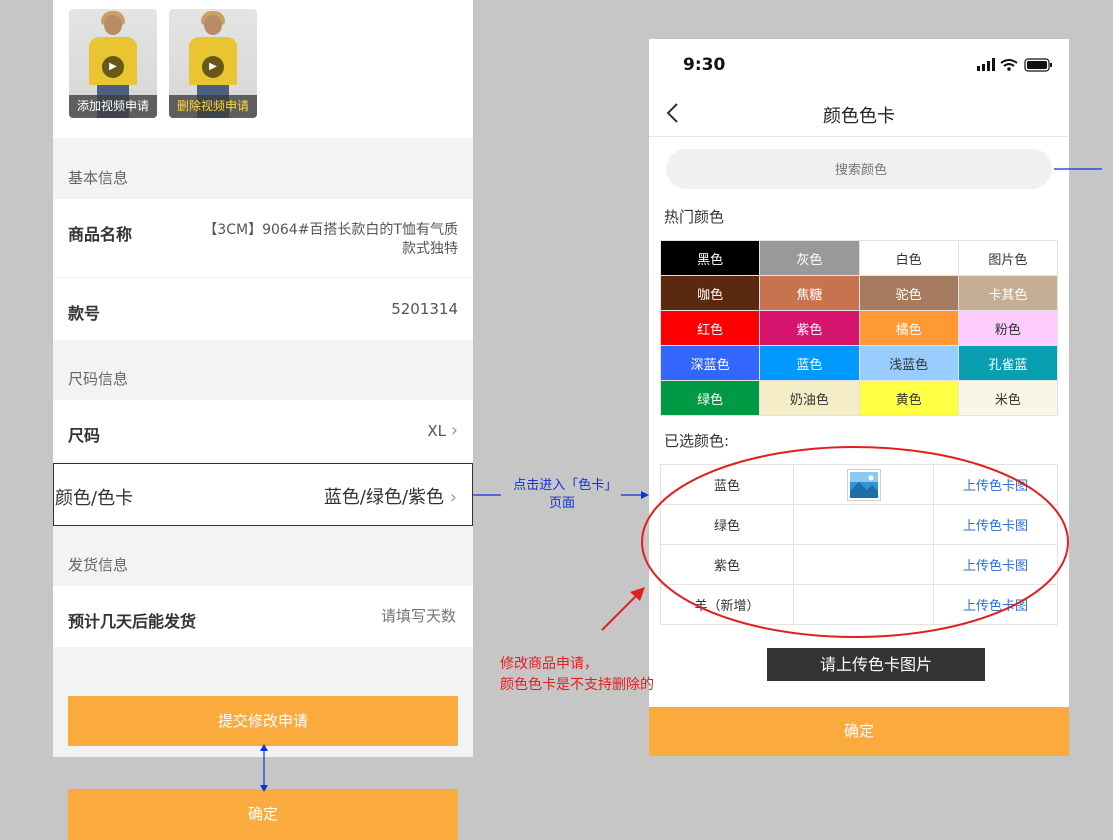 This screenshot has width=1113, height=840. Describe the element at coordinates (100, 234) in the screenshot. I see `product-name-label: 商品名称` at that location.